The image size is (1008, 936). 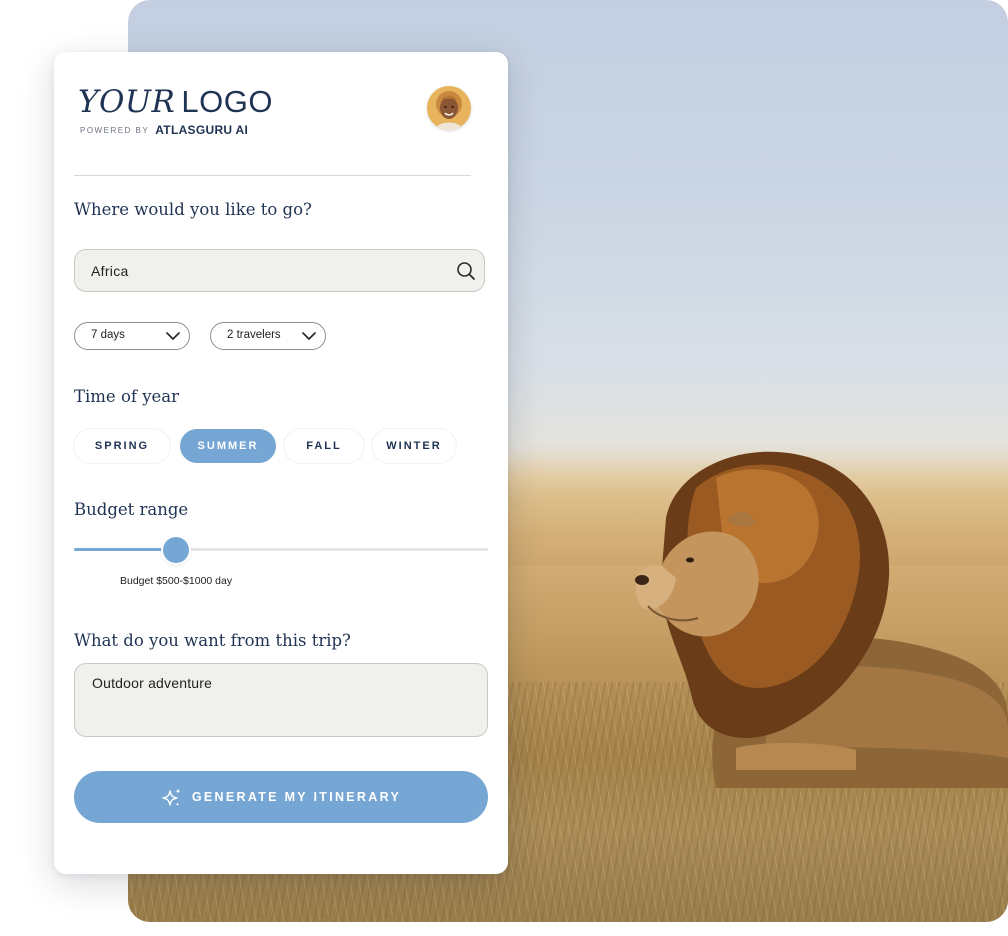 What do you see at coordinates (127, 396) in the screenshot?
I see `time-of-year-heading: Time of year` at bounding box center [127, 396].